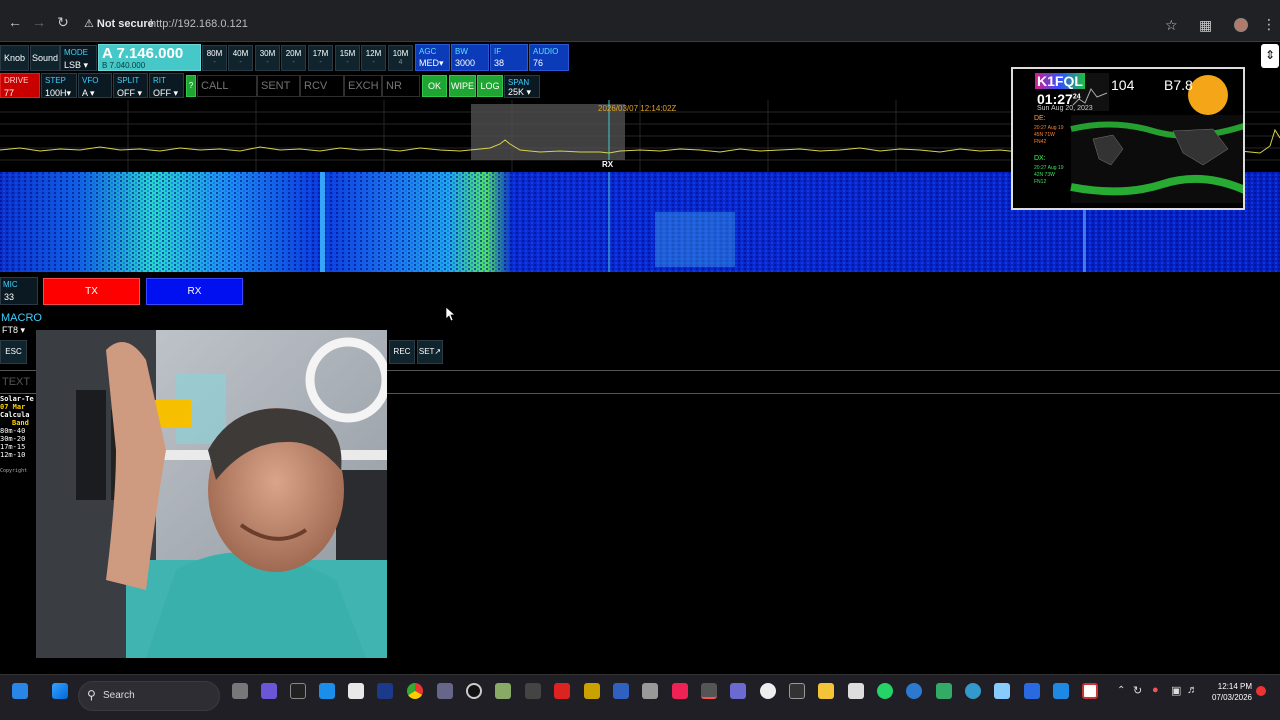 This screenshot has height=720, width=1280. Describe the element at coordinates (45, 58) in the screenshot. I see `sound-button: Sound` at that location.